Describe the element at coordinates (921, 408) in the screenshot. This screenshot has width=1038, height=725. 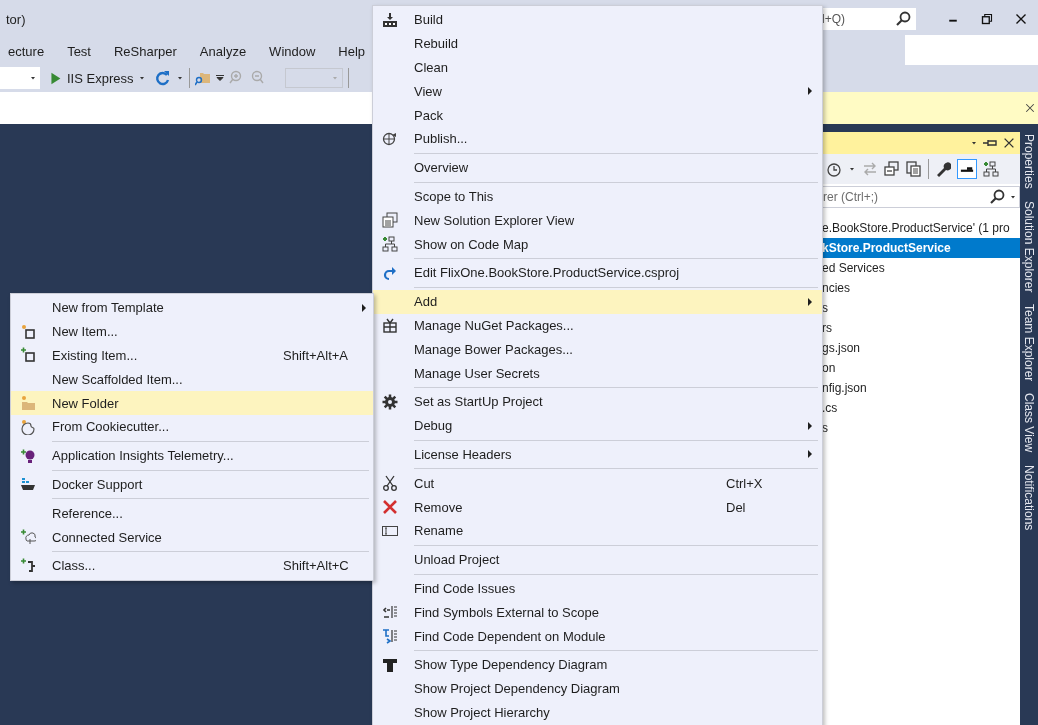
I see `tree-item: .cs` at that location.